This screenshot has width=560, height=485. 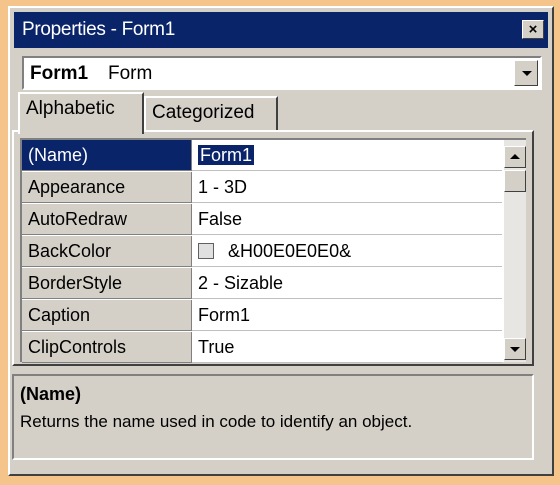 What do you see at coordinates (206, 251) in the screenshot?
I see `color-swatch` at bounding box center [206, 251].